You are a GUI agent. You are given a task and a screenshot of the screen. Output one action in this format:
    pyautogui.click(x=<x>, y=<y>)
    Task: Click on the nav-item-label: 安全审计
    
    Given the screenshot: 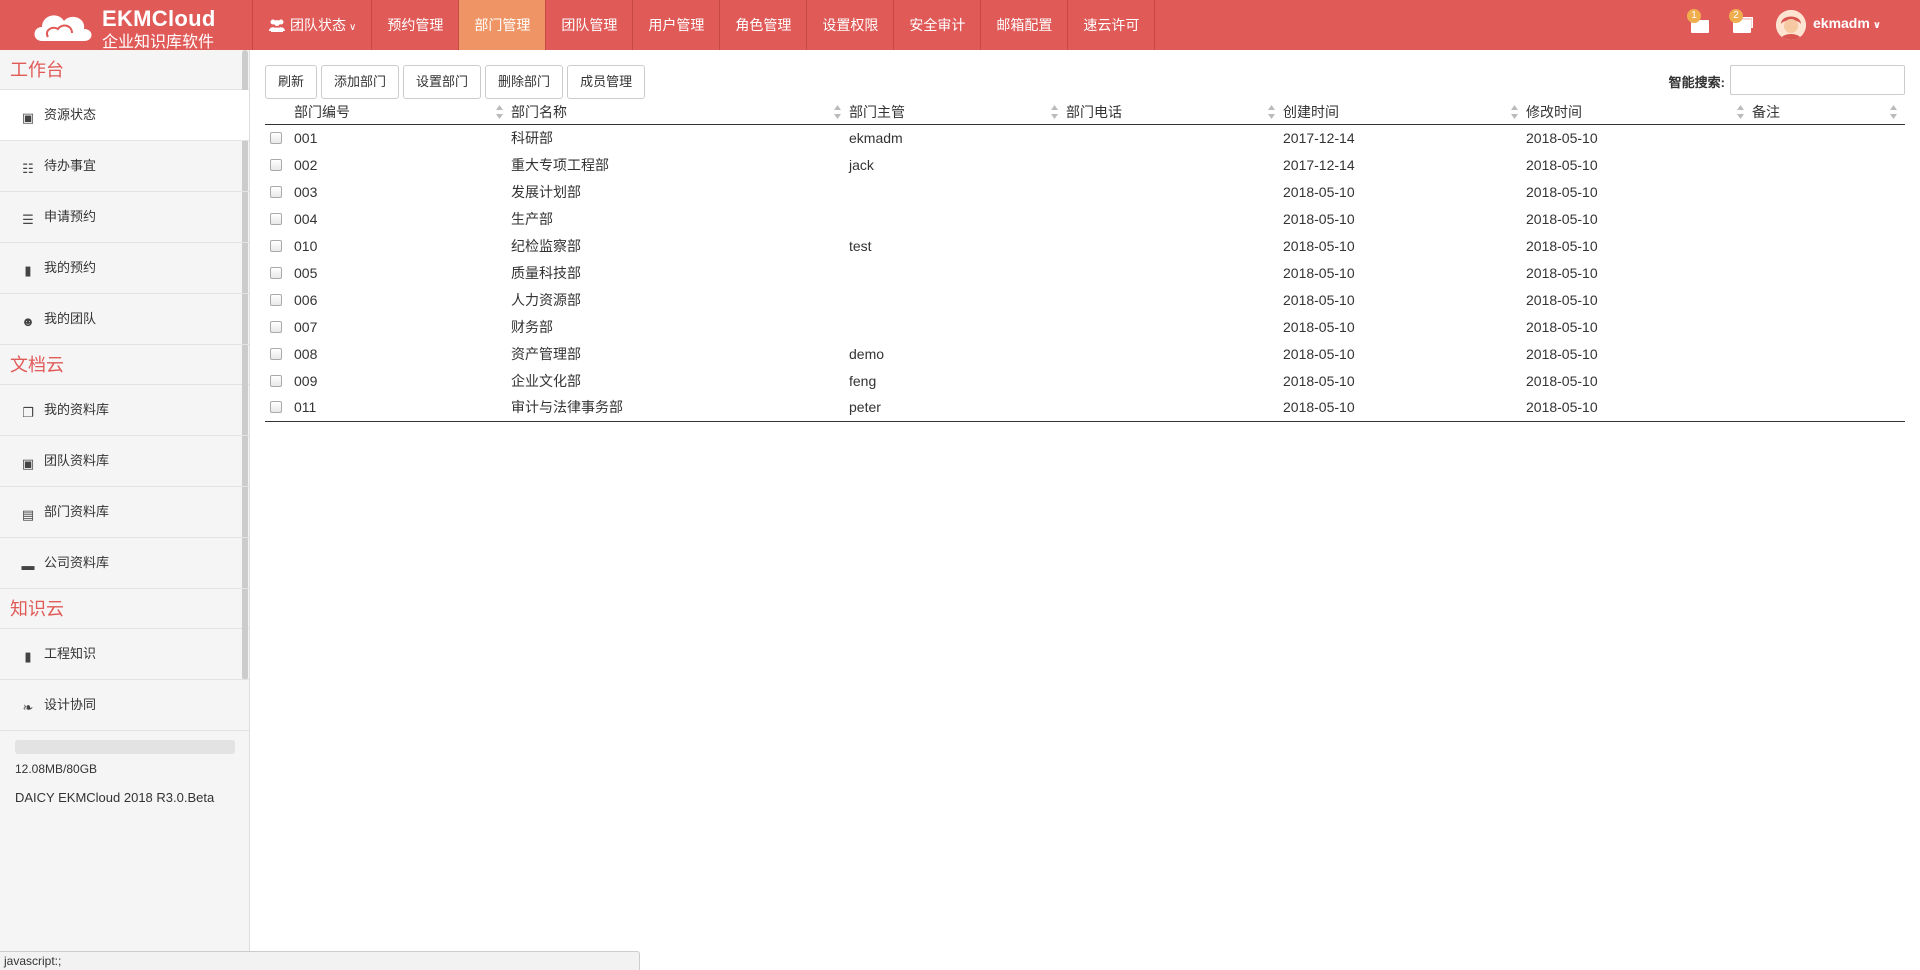 What is the action you would take?
    pyautogui.click(x=937, y=25)
    